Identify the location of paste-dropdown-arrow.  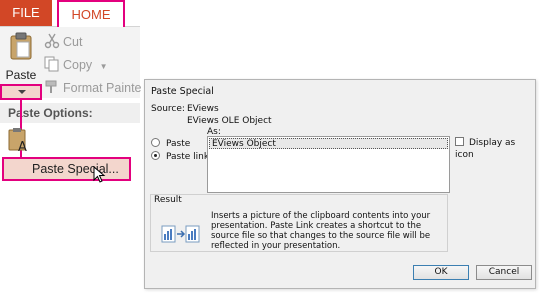
(21, 92).